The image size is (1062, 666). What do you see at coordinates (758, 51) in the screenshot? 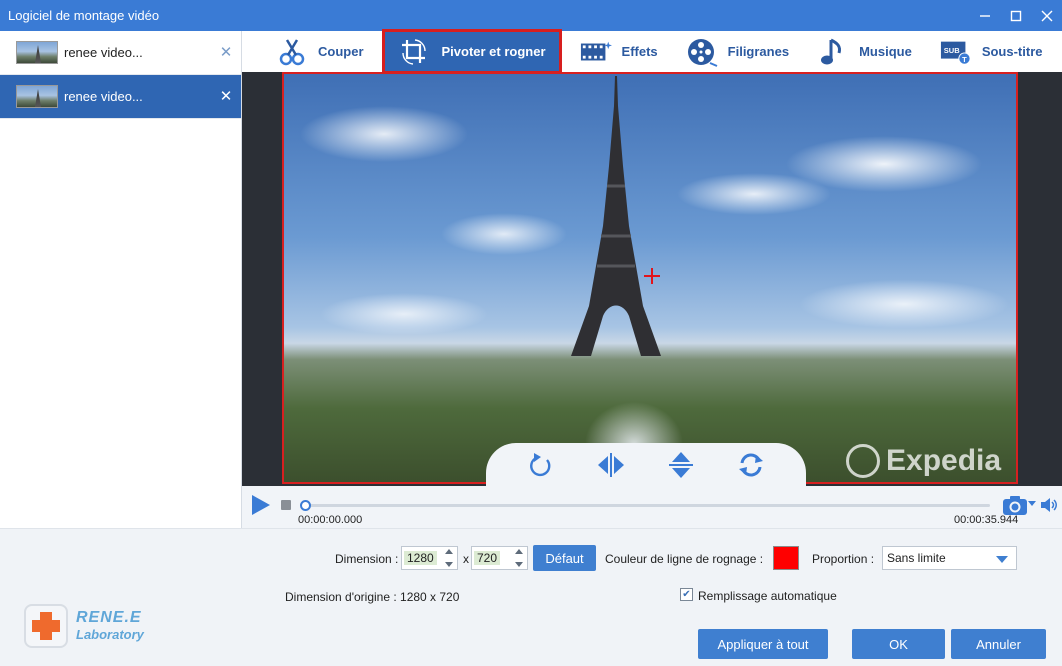
I see `tab-label: Filigranes` at bounding box center [758, 51].